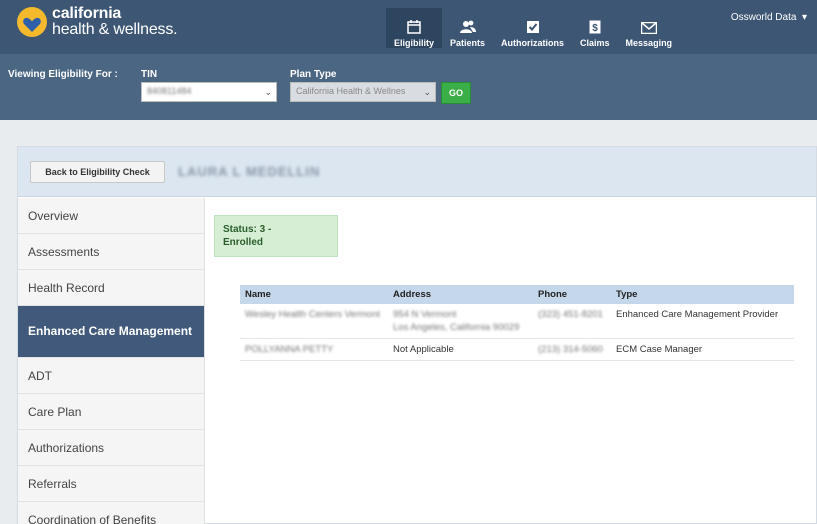 This screenshot has width=817, height=524. What do you see at coordinates (149, 74) in the screenshot?
I see `tin-label: TIN` at bounding box center [149, 74].